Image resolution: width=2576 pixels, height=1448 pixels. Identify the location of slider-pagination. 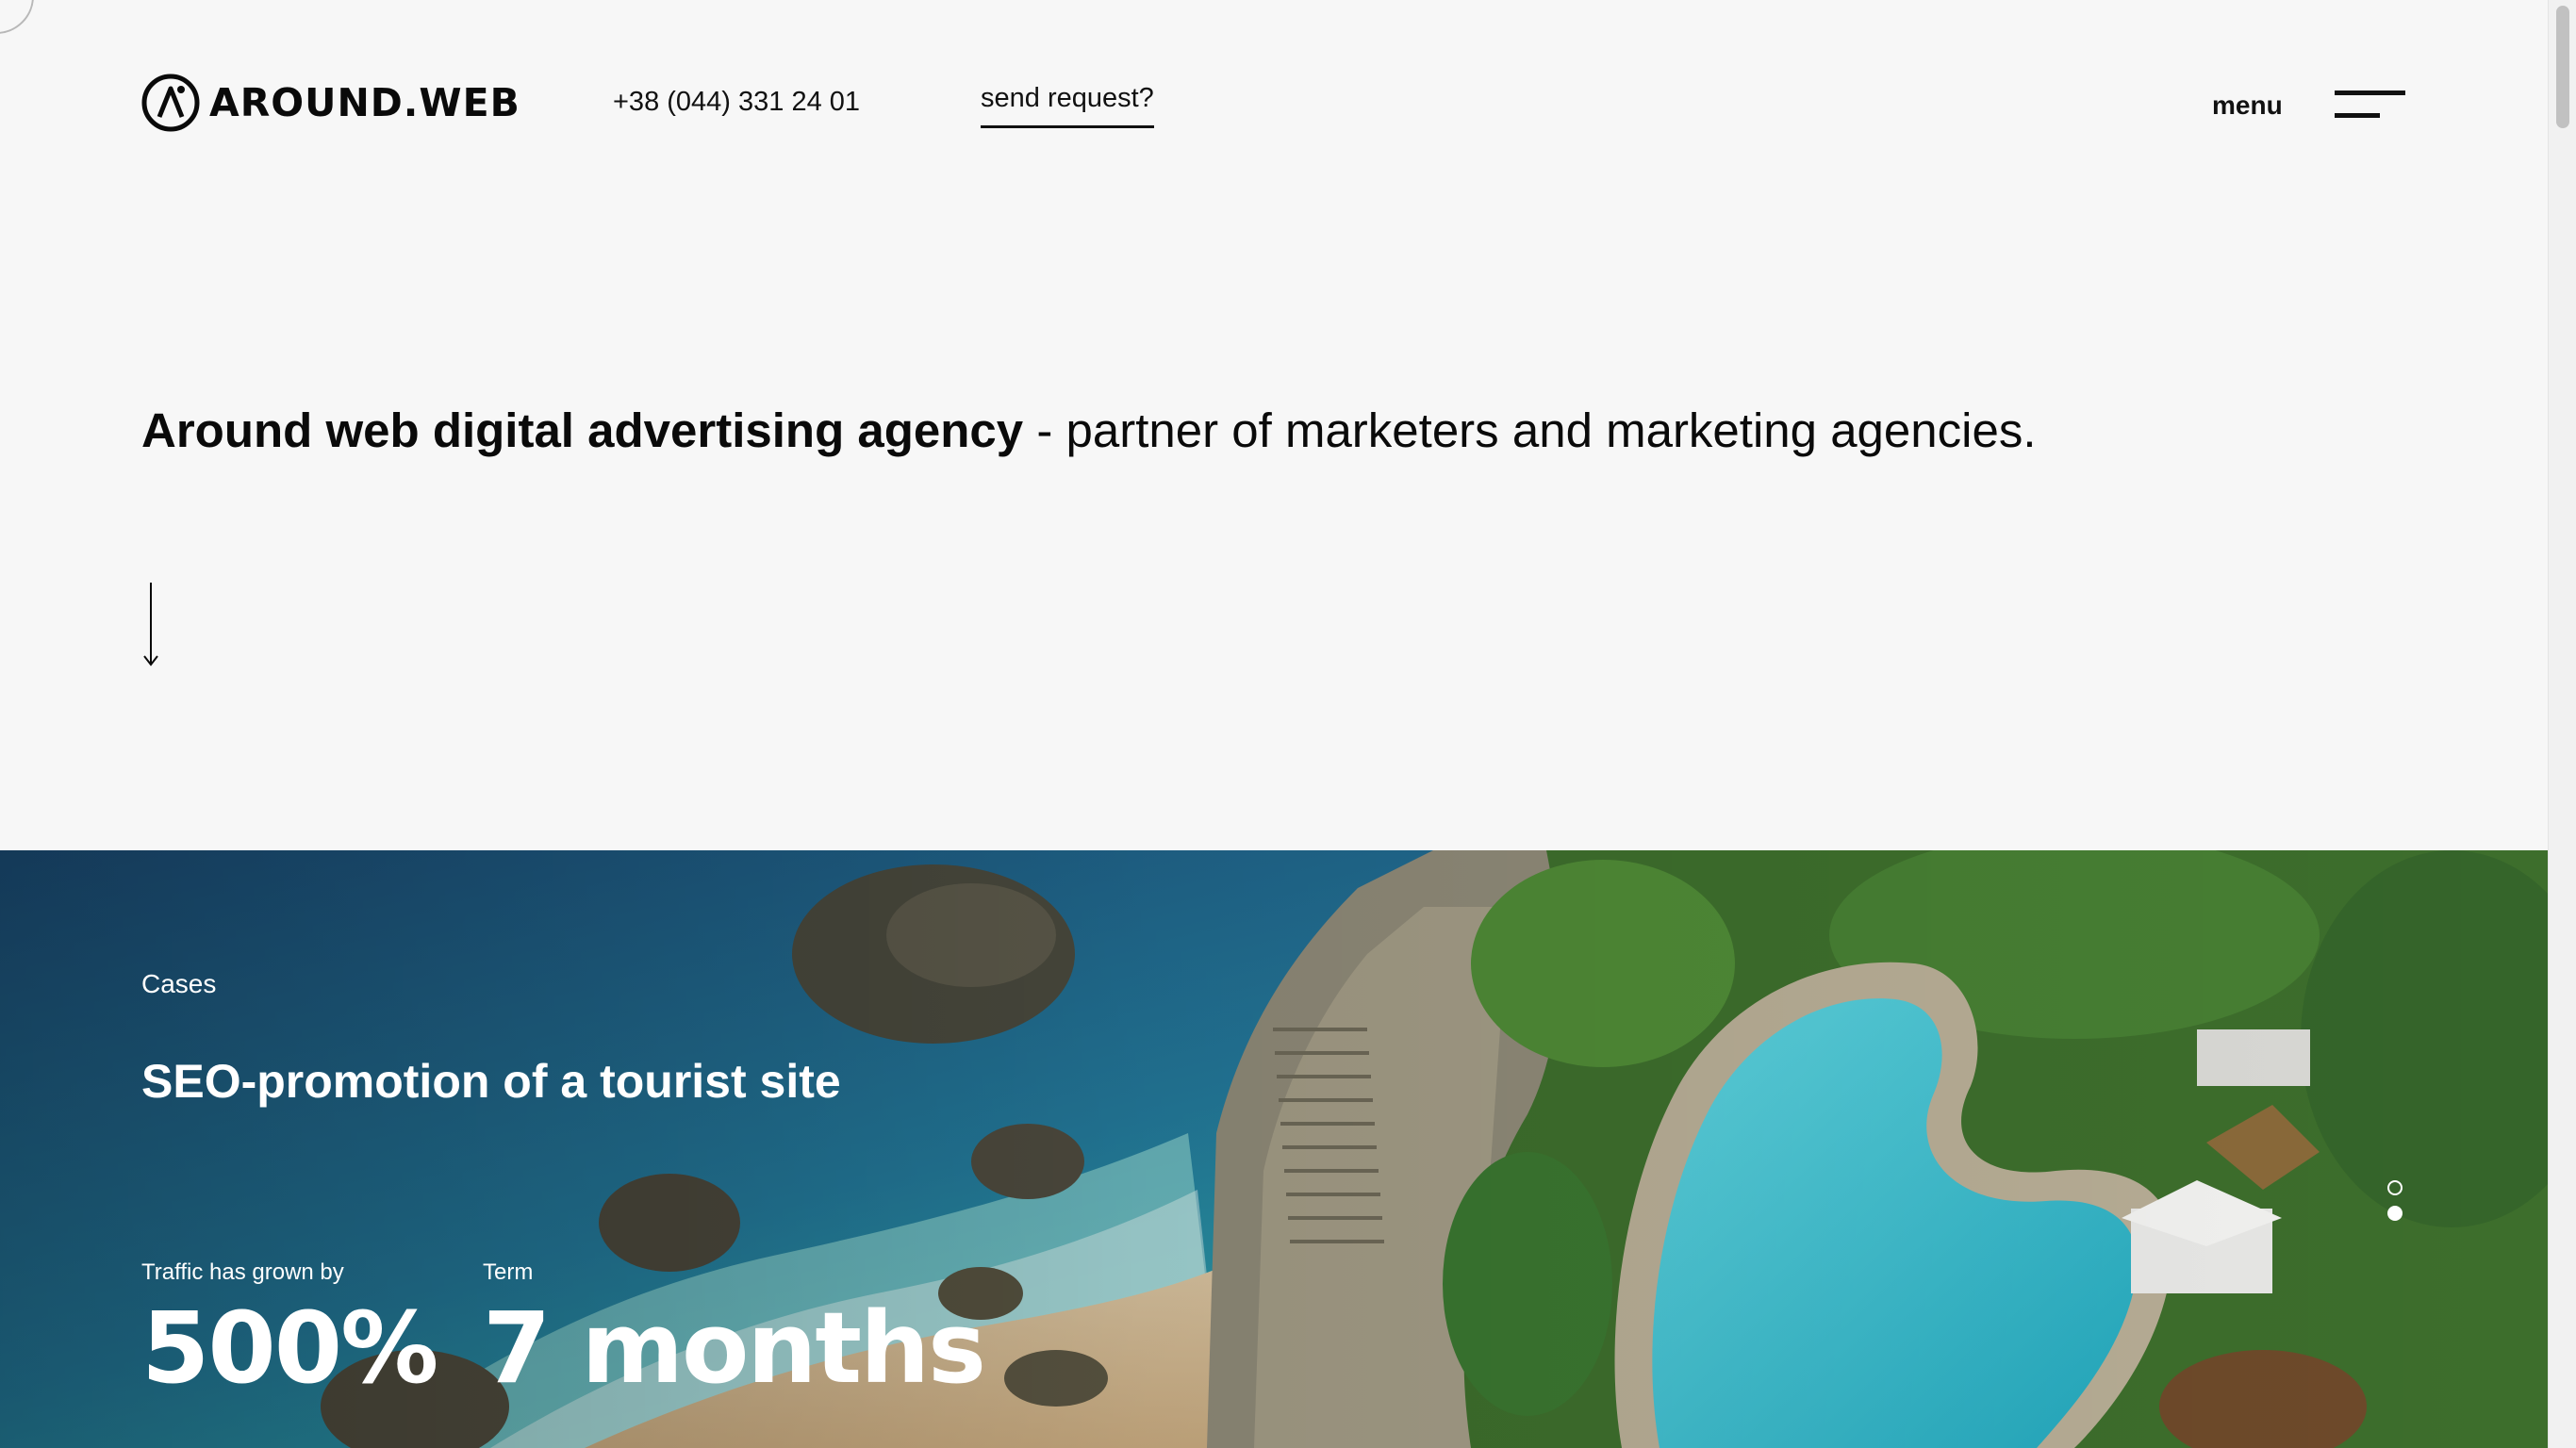
(2396, 1205).